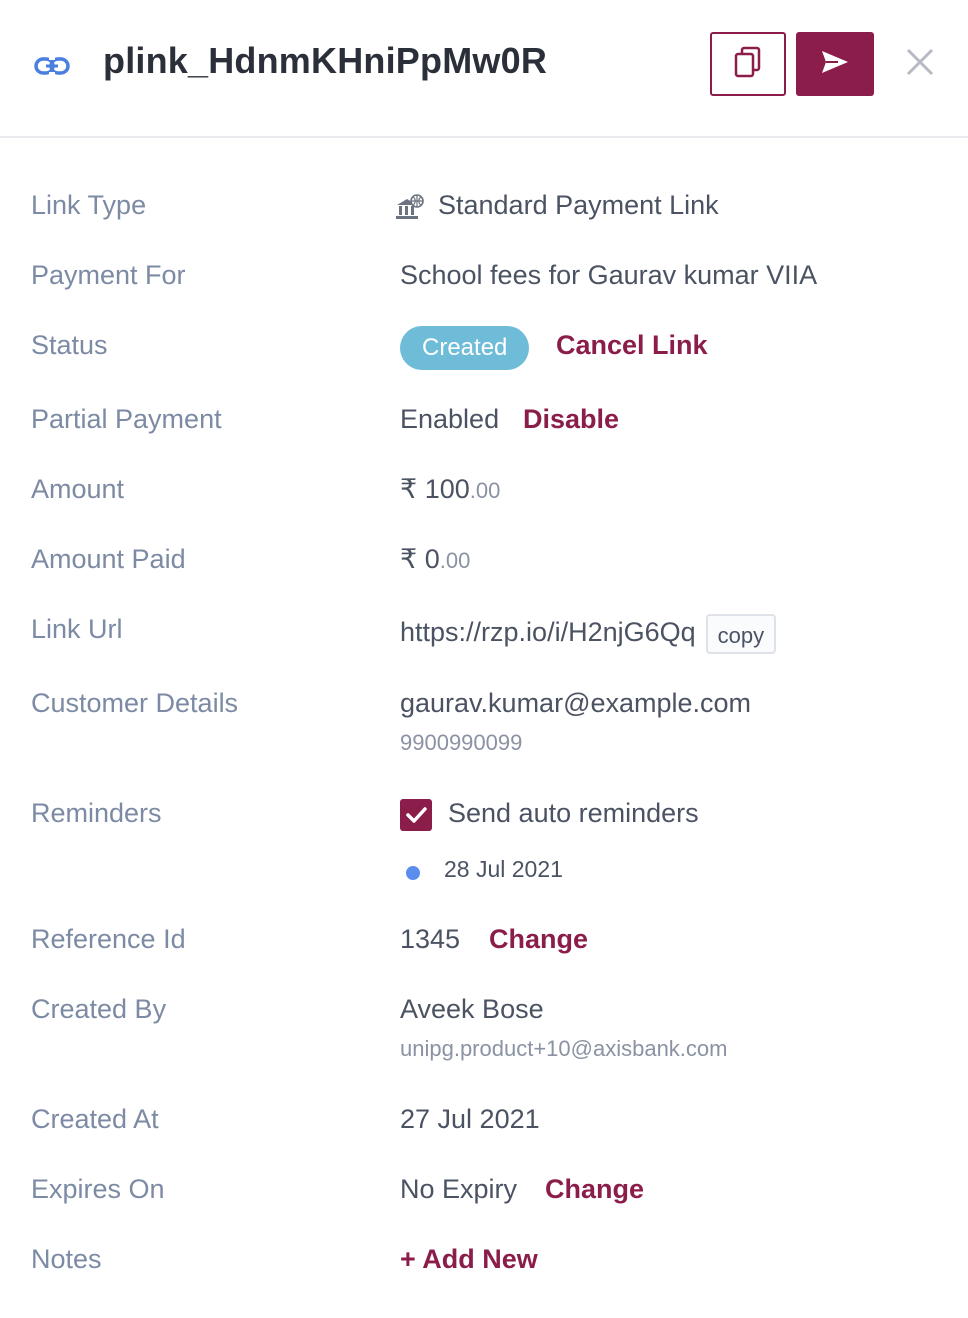 This screenshot has height=1318, width=968. I want to click on status-badge: Created, so click(465, 348).